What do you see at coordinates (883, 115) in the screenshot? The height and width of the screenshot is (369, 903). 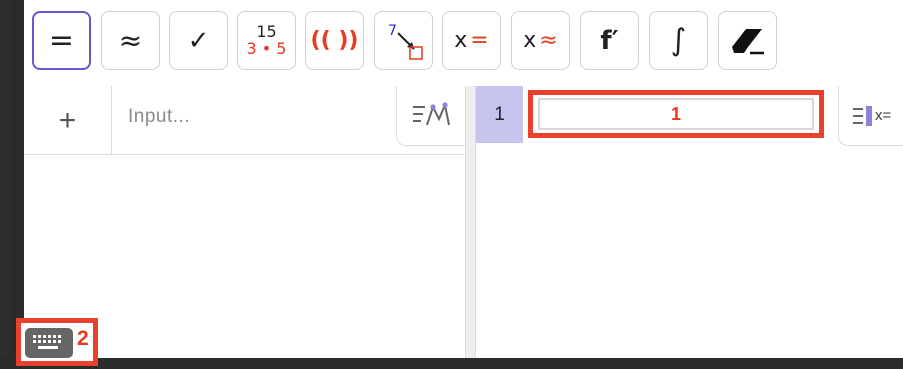 I see `style-label: x=` at bounding box center [883, 115].